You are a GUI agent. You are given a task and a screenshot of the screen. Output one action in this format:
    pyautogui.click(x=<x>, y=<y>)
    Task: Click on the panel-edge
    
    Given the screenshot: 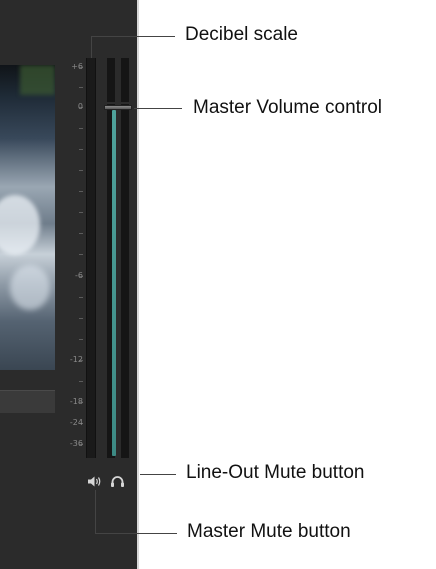 What is the action you would take?
    pyautogui.click(x=138, y=284)
    